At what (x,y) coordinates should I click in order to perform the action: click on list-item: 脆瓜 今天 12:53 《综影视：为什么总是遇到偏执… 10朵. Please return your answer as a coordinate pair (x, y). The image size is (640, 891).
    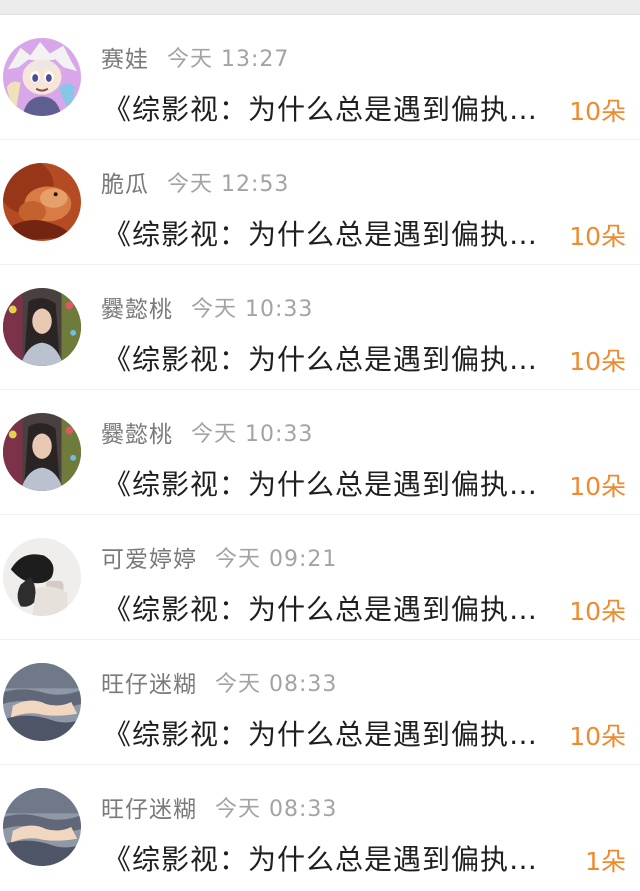
    Looking at the image, I should click on (320, 202).